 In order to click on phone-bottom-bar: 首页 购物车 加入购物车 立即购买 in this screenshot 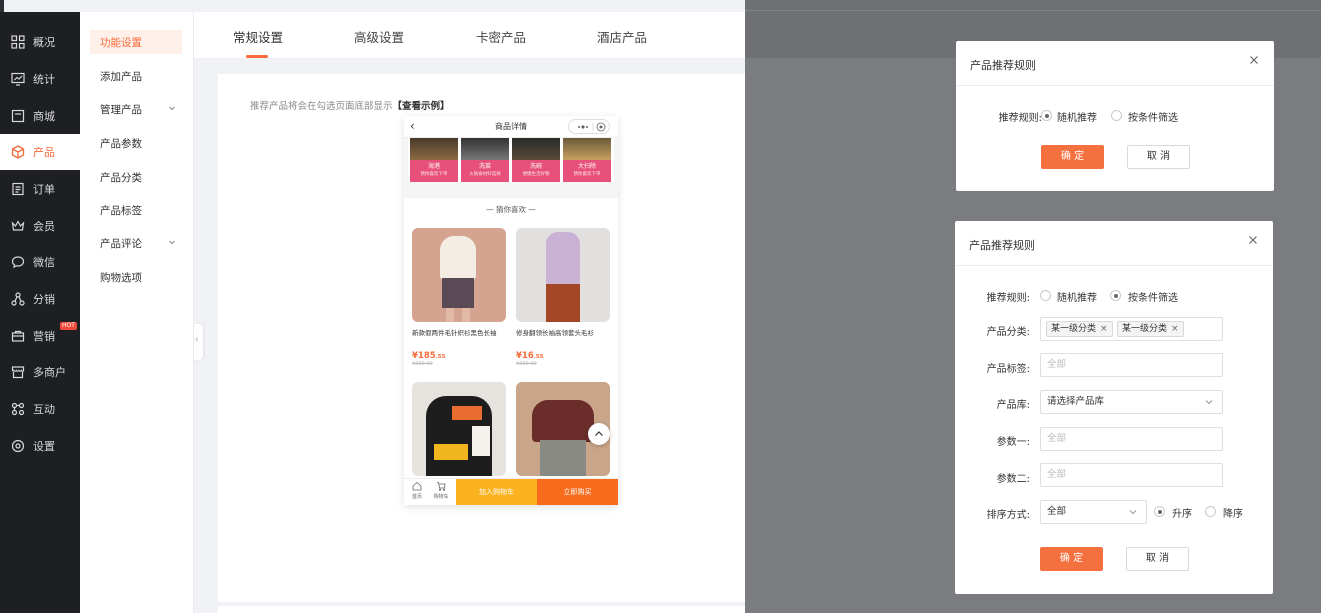, I will do `click(511, 491)`.